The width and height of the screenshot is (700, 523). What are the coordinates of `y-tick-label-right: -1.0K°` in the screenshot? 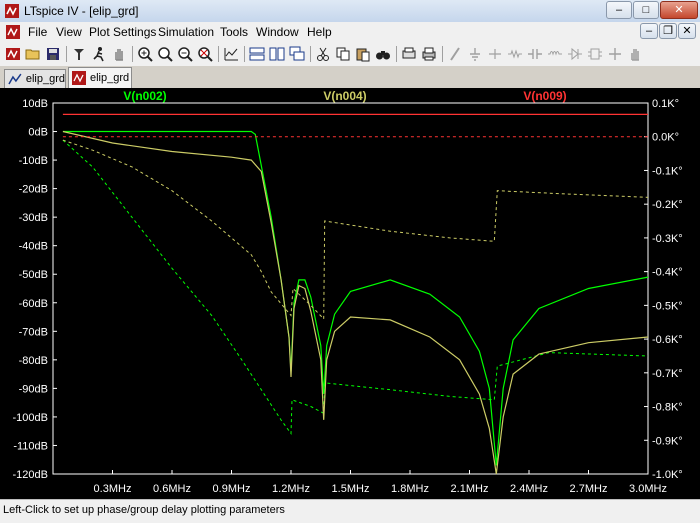 It's located at (667, 475).